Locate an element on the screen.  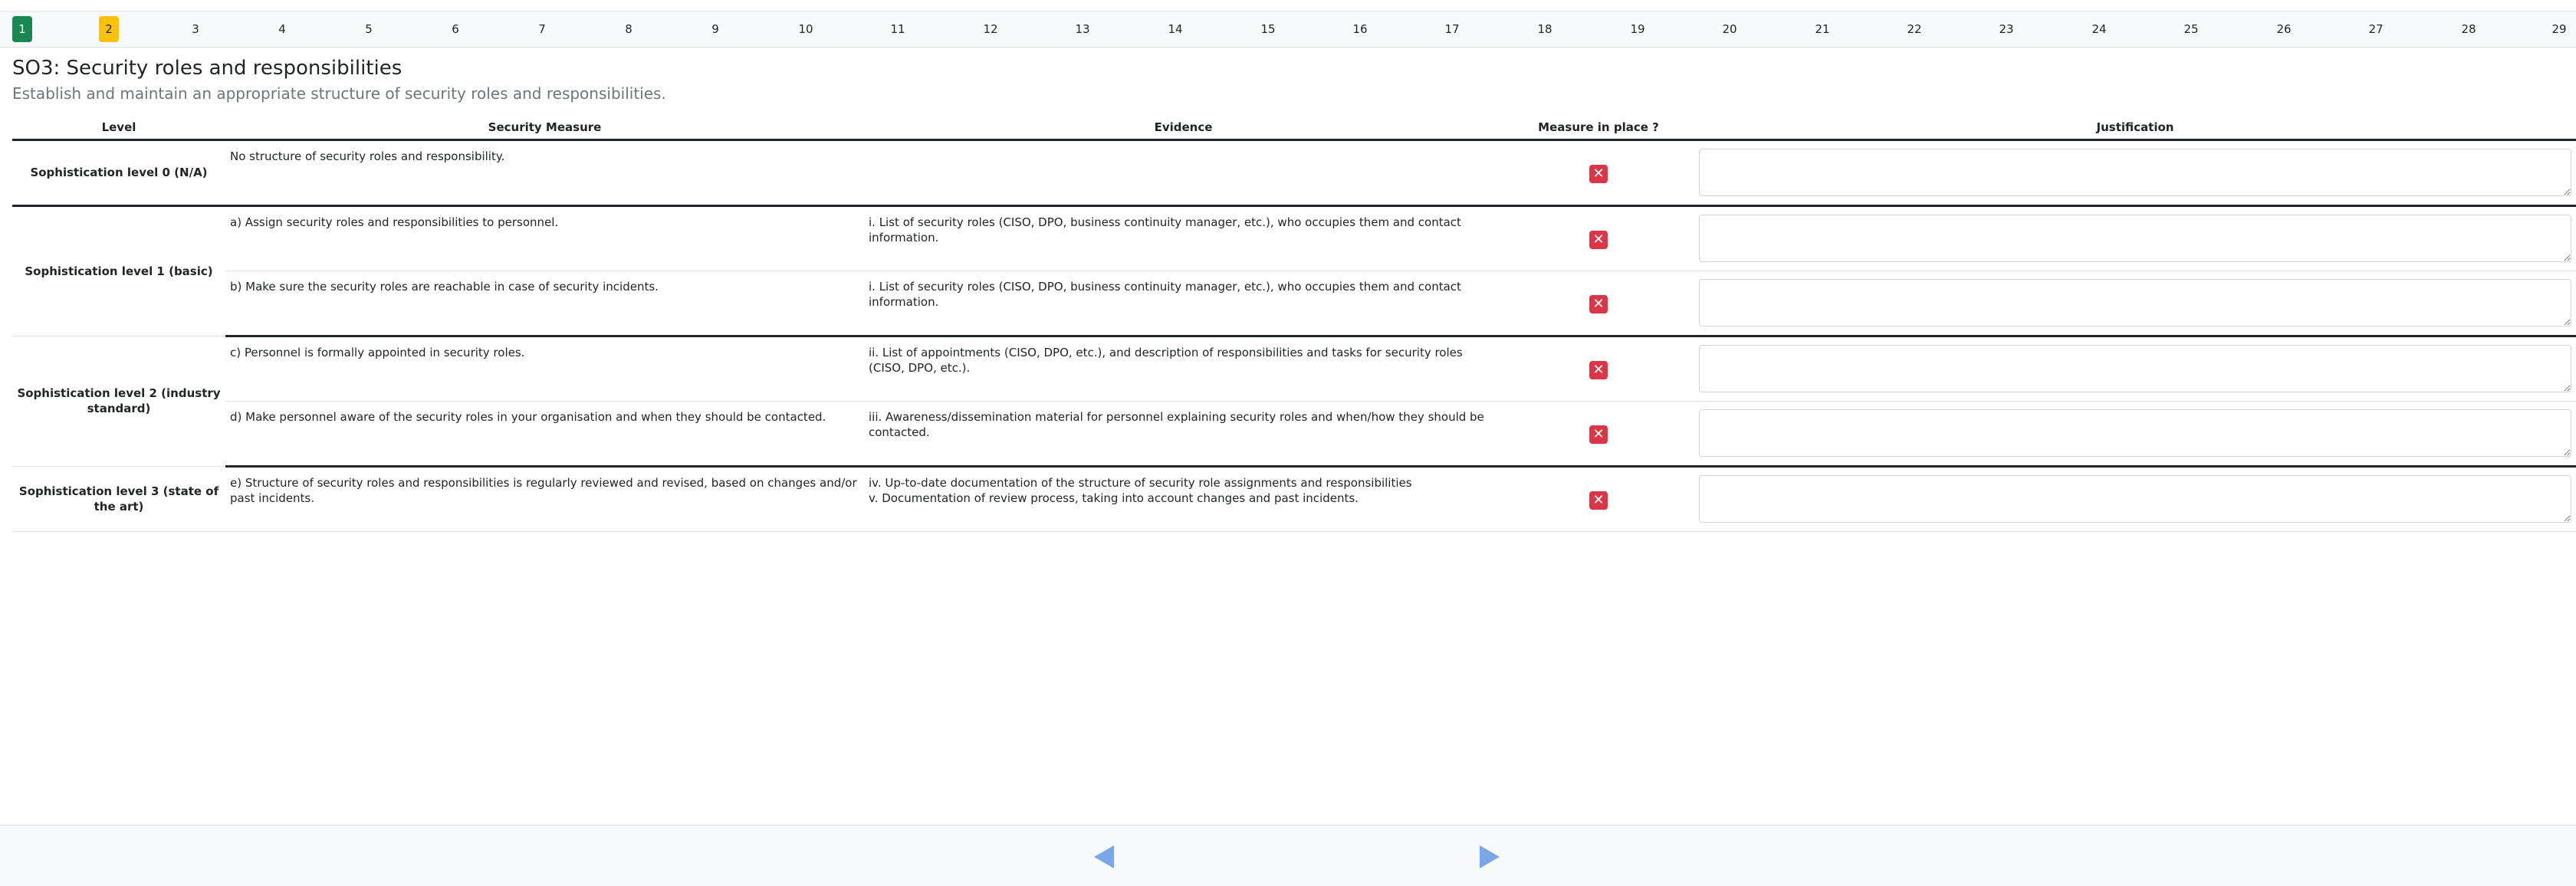
step-9: 9 is located at coordinates (715, 29).